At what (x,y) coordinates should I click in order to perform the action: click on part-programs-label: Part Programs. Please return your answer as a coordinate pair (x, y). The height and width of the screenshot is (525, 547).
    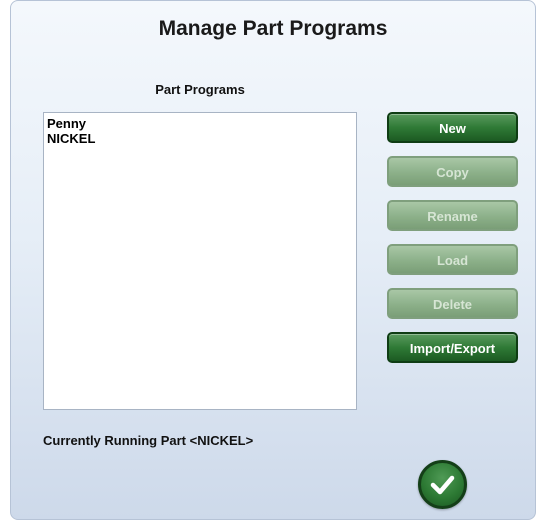
    Looking at the image, I should click on (200, 89).